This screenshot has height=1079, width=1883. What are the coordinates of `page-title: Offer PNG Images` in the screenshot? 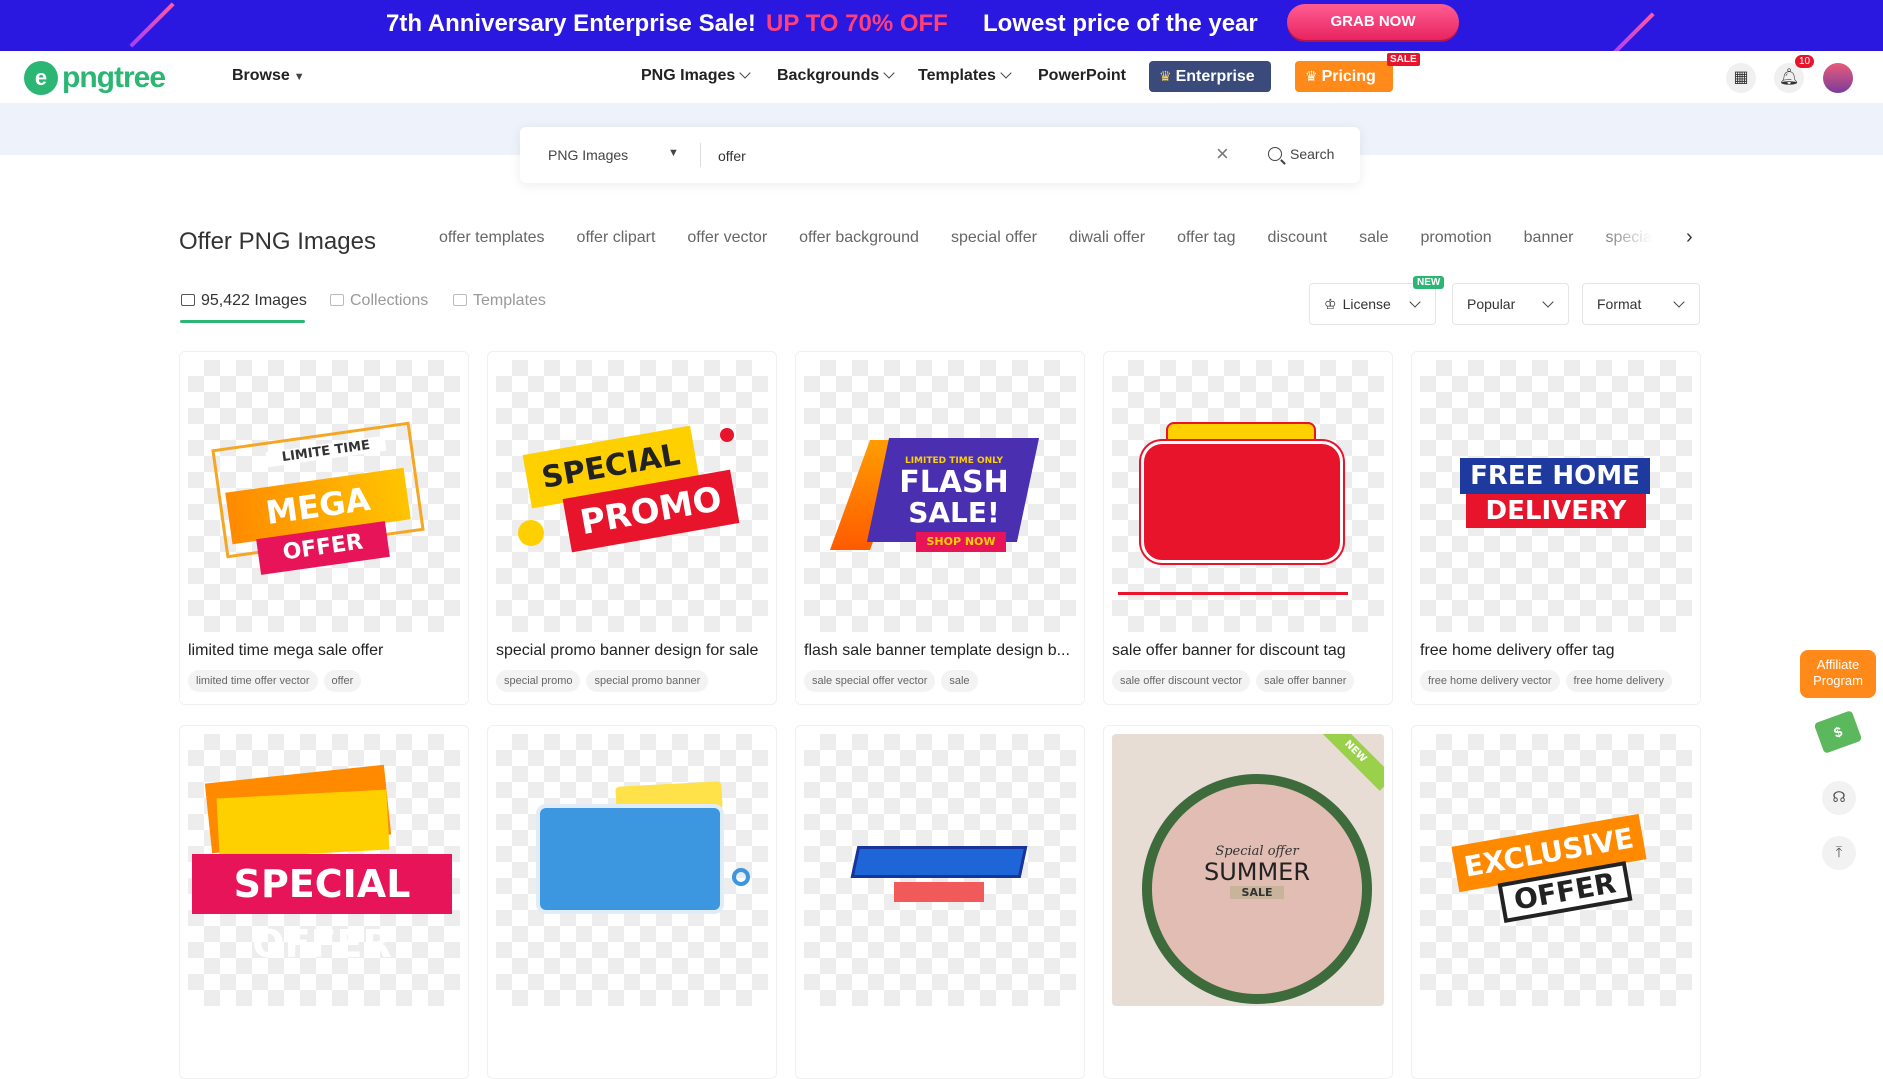 It's located at (277, 241).